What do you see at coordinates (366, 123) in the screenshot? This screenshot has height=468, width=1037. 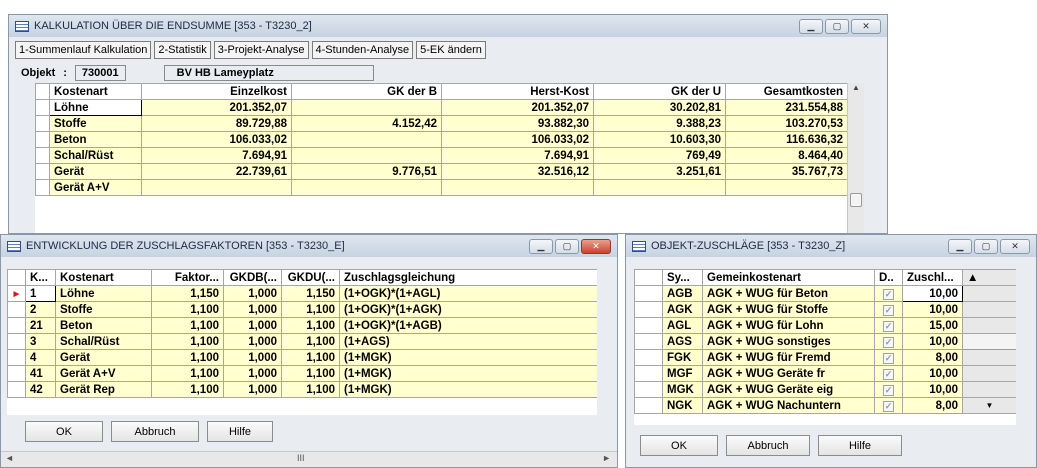 I see `cell-gk-der-b: 4.152,42` at bounding box center [366, 123].